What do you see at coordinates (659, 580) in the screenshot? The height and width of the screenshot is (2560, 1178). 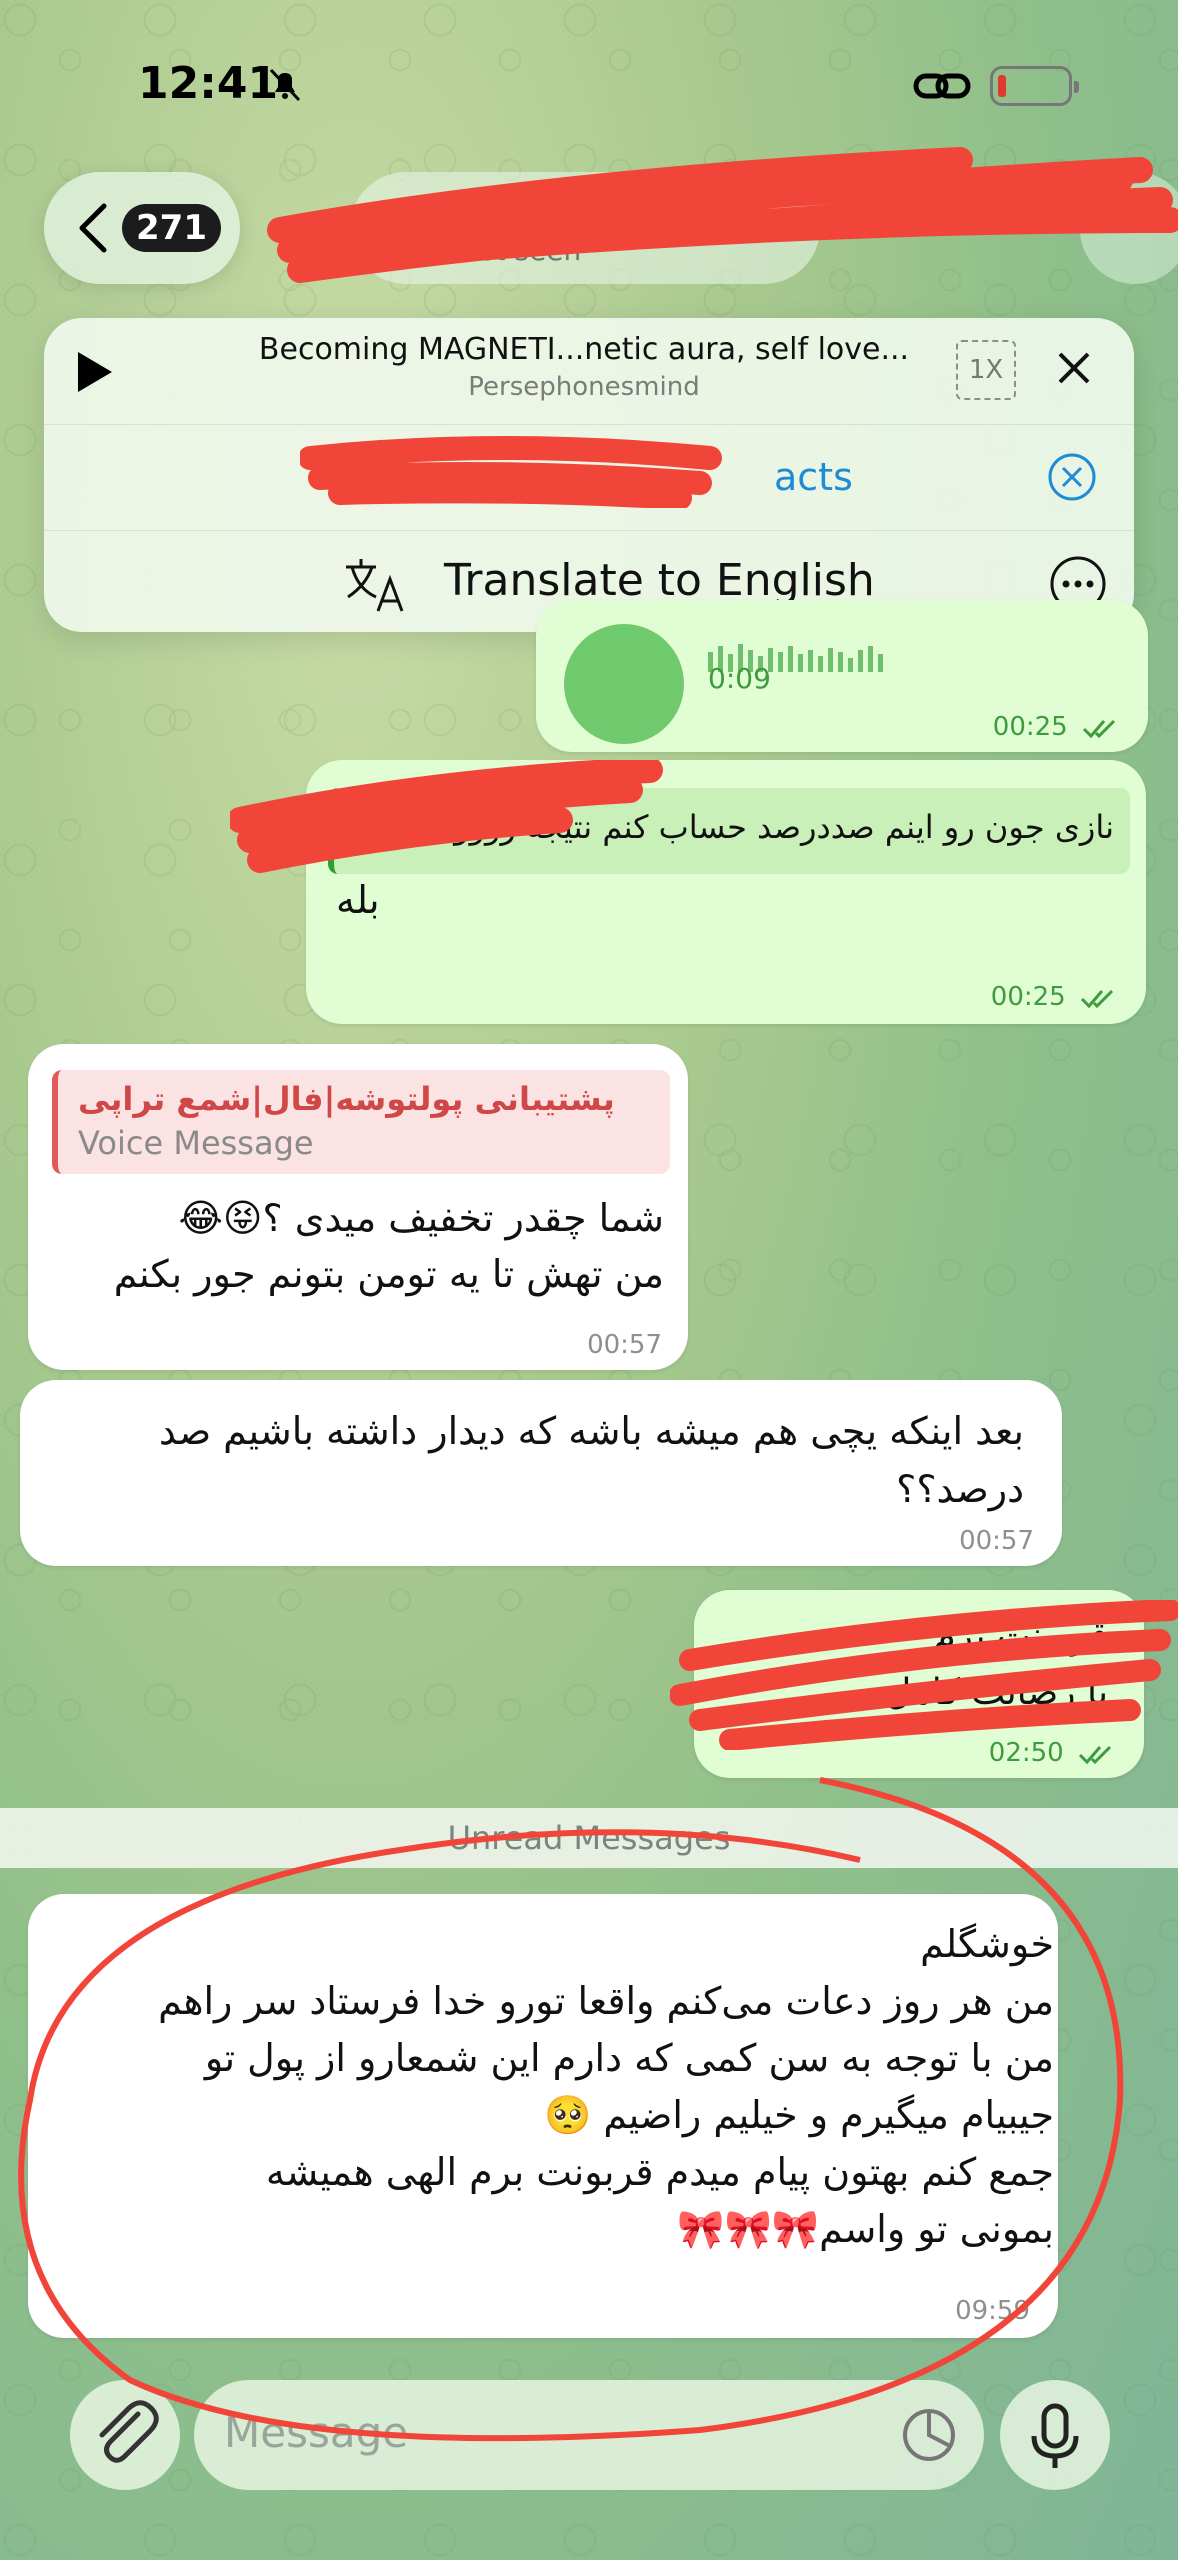 I see `translate-label: Translate to English` at bounding box center [659, 580].